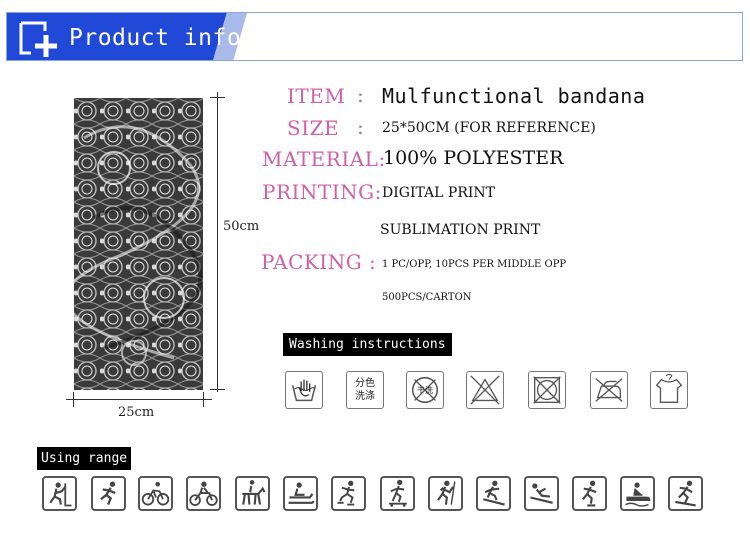 The width and height of the screenshot is (750, 534). What do you see at coordinates (108, 493) in the screenshot?
I see `running-icon` at bounding box center [108, 493].